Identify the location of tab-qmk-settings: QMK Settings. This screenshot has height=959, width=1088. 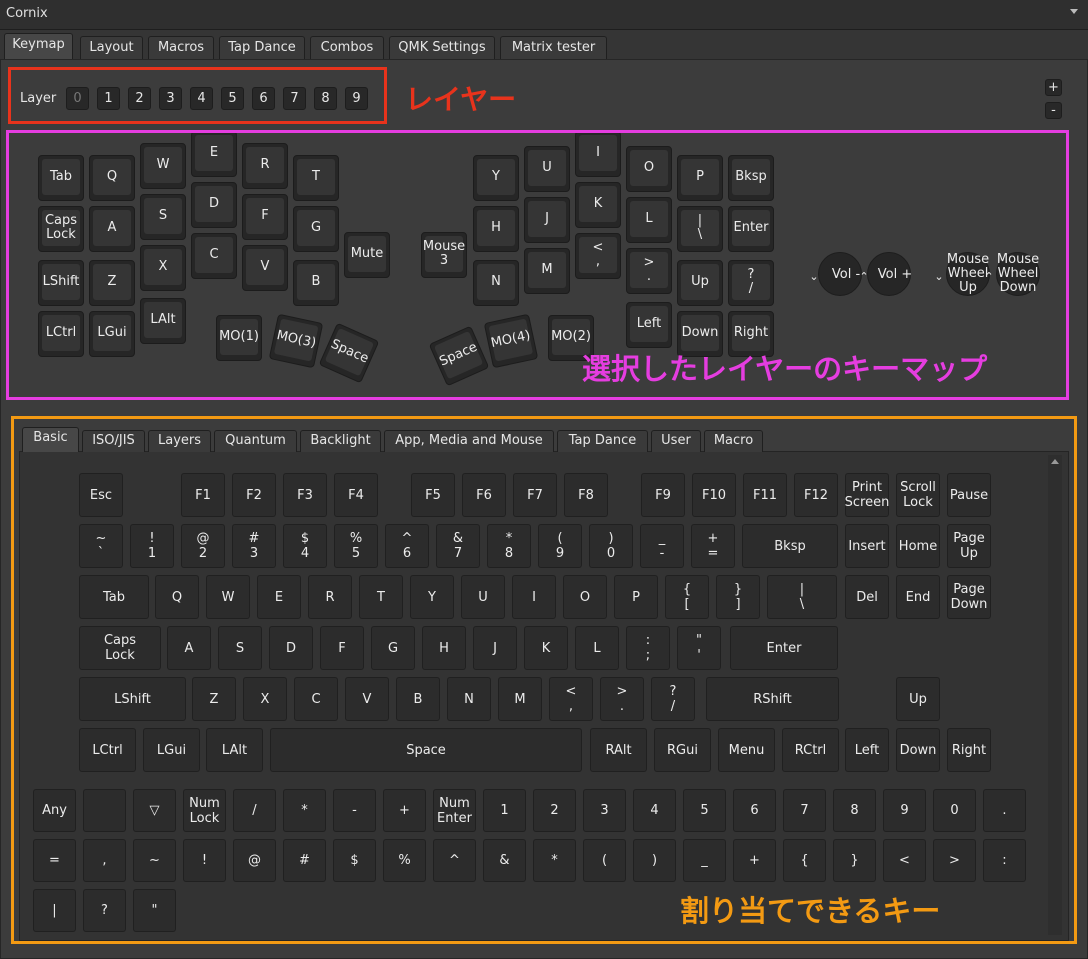
(442, 48).